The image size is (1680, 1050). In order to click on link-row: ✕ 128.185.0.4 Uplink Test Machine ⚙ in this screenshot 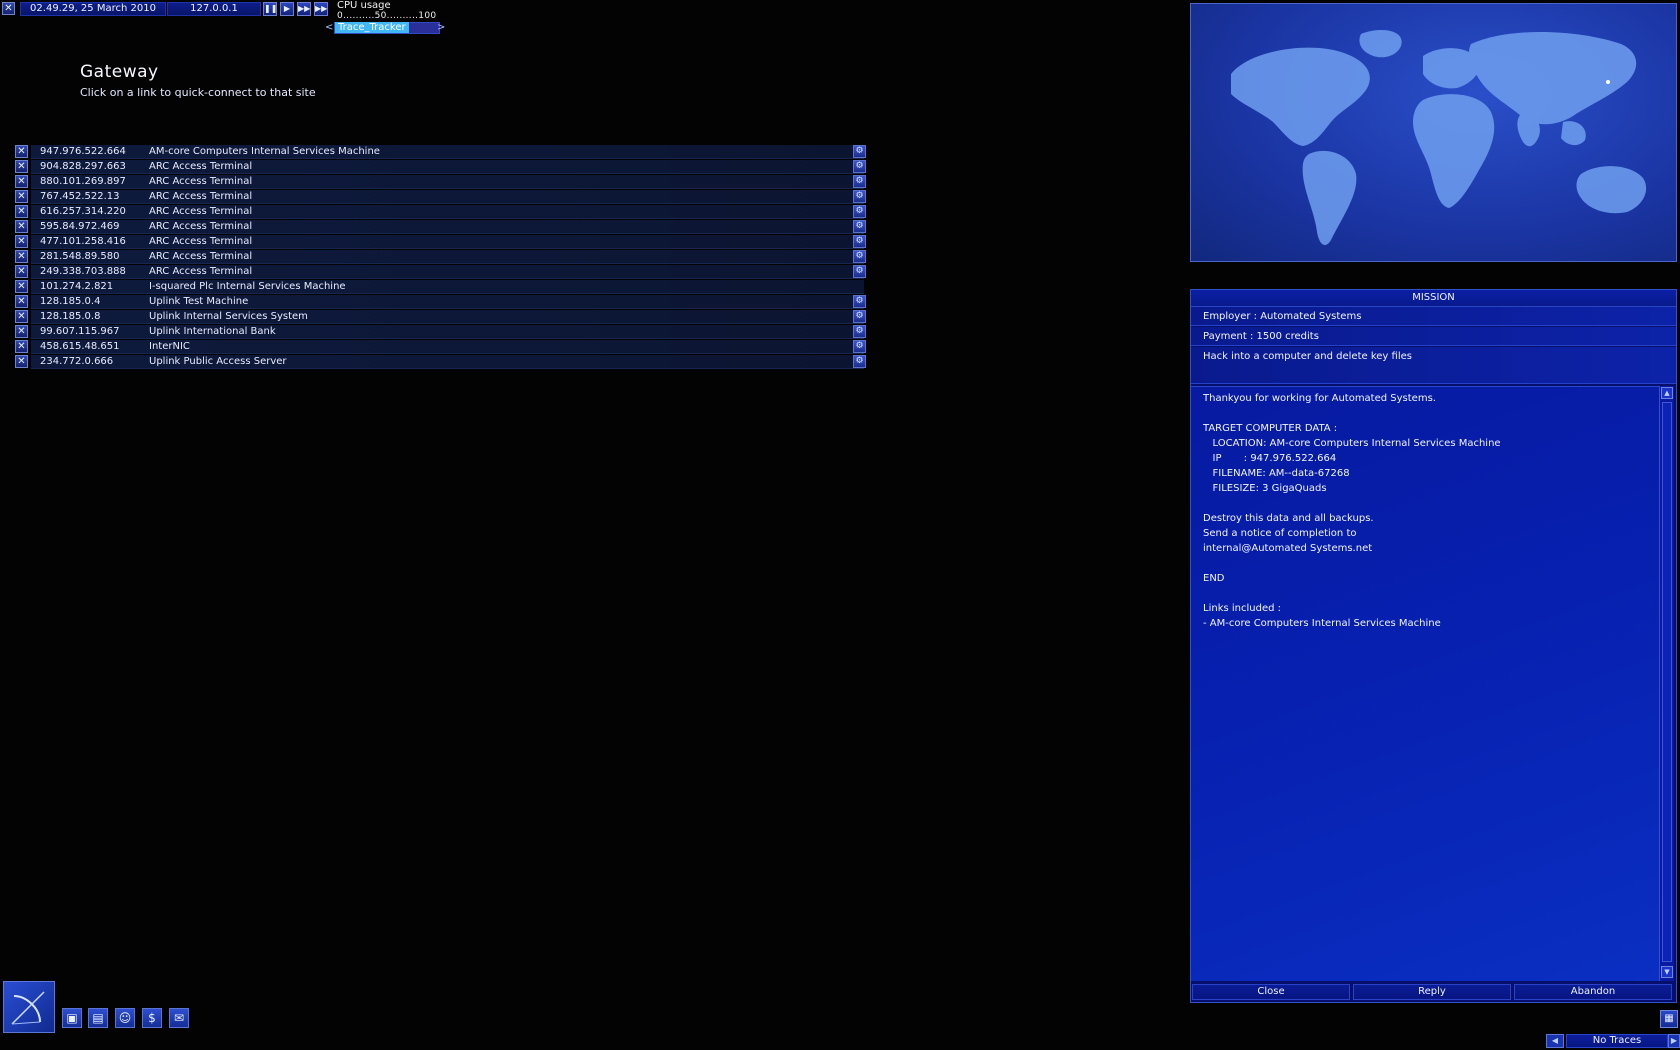, I will do `click(441, 302)`.